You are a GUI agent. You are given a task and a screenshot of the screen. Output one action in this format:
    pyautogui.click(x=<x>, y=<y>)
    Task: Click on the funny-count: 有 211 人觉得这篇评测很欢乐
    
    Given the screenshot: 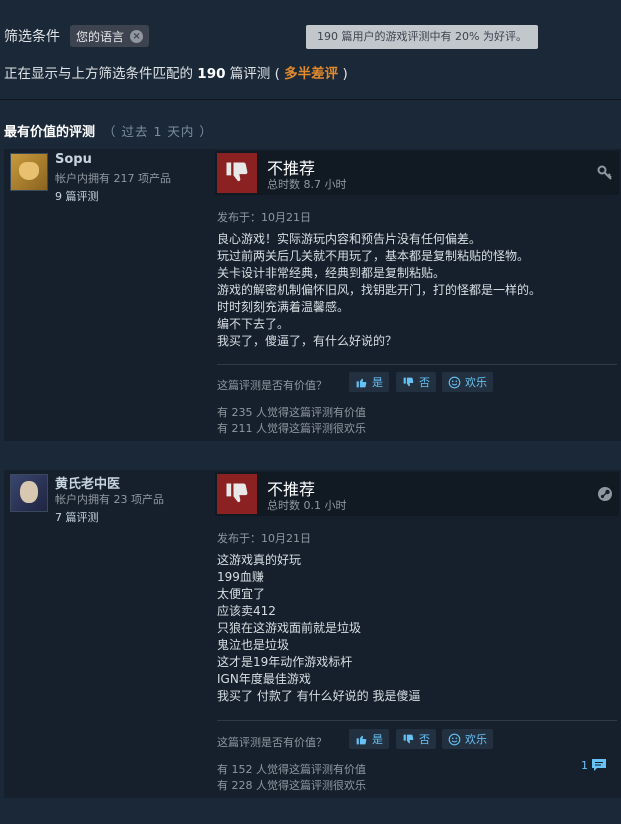 What is the action you would take?
    pyautogui.click(x=291, y=428)
    